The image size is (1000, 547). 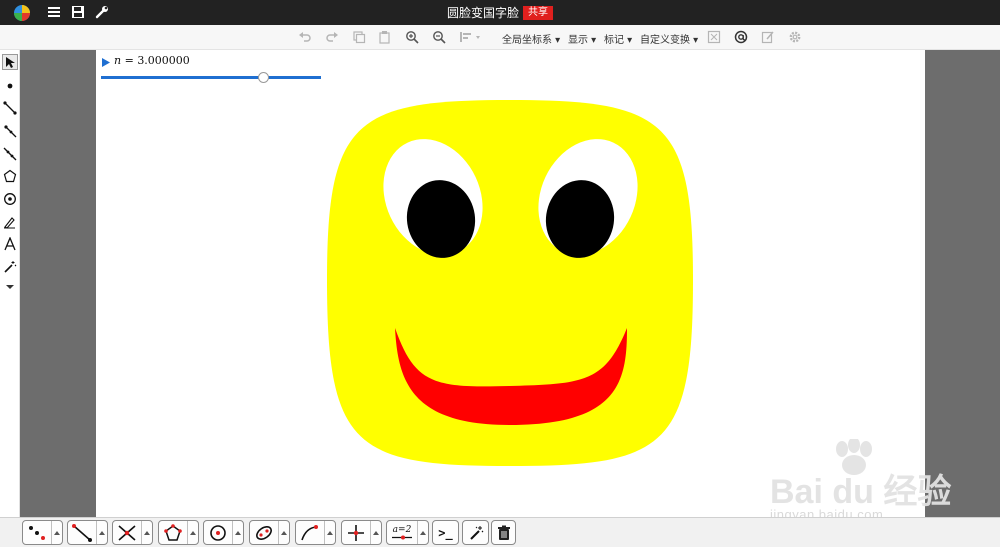 What do you see at coordinates (582, 38) in the screenshot?
I see `display-menu: 显示 ▾` at bounding box center [582, 38].